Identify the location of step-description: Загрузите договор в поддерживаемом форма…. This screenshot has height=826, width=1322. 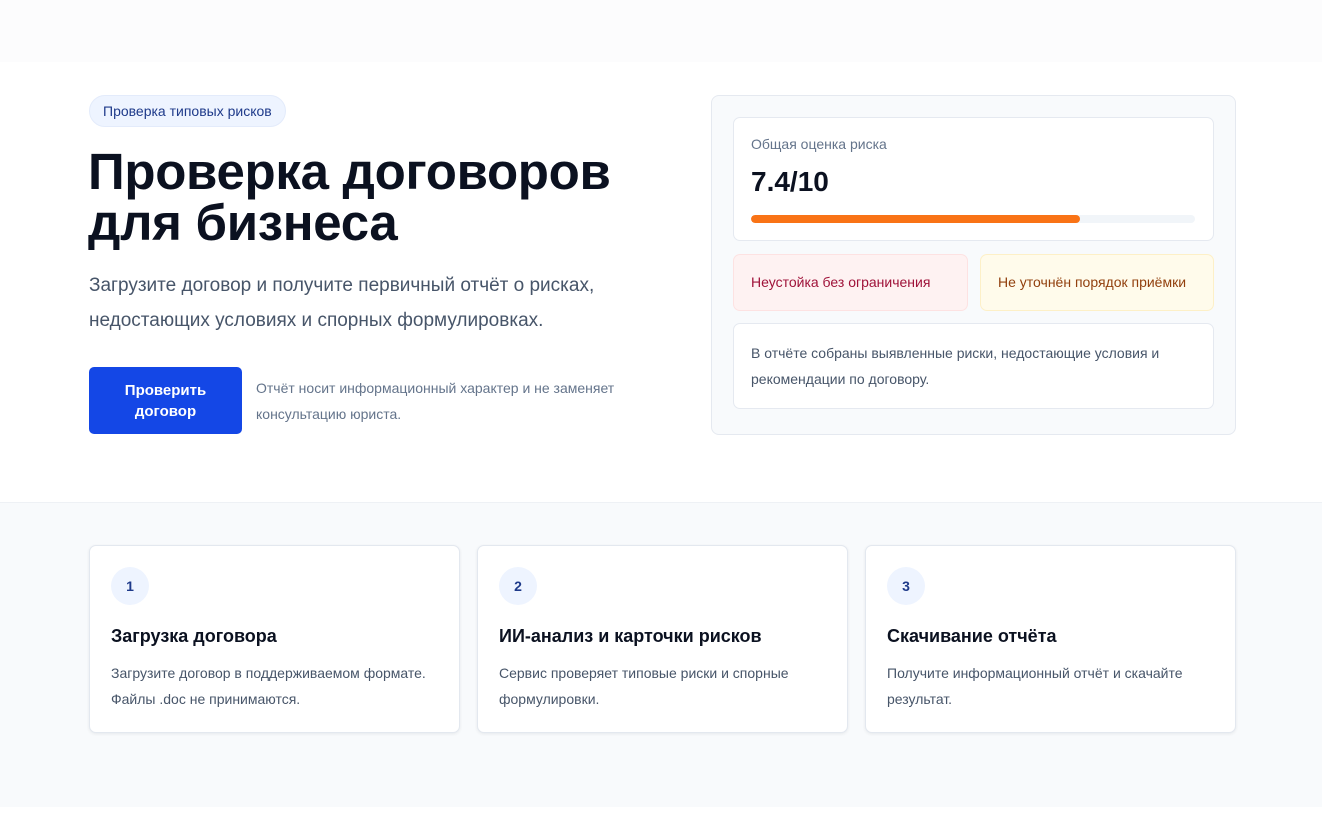
(268, 686).